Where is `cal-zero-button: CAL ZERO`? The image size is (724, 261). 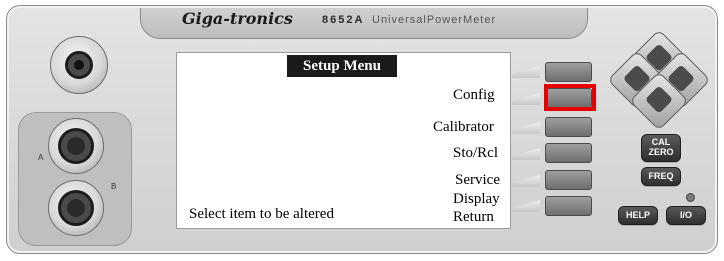
cal-zero-button: CAL ZERO is located at coordinates (661, 148).